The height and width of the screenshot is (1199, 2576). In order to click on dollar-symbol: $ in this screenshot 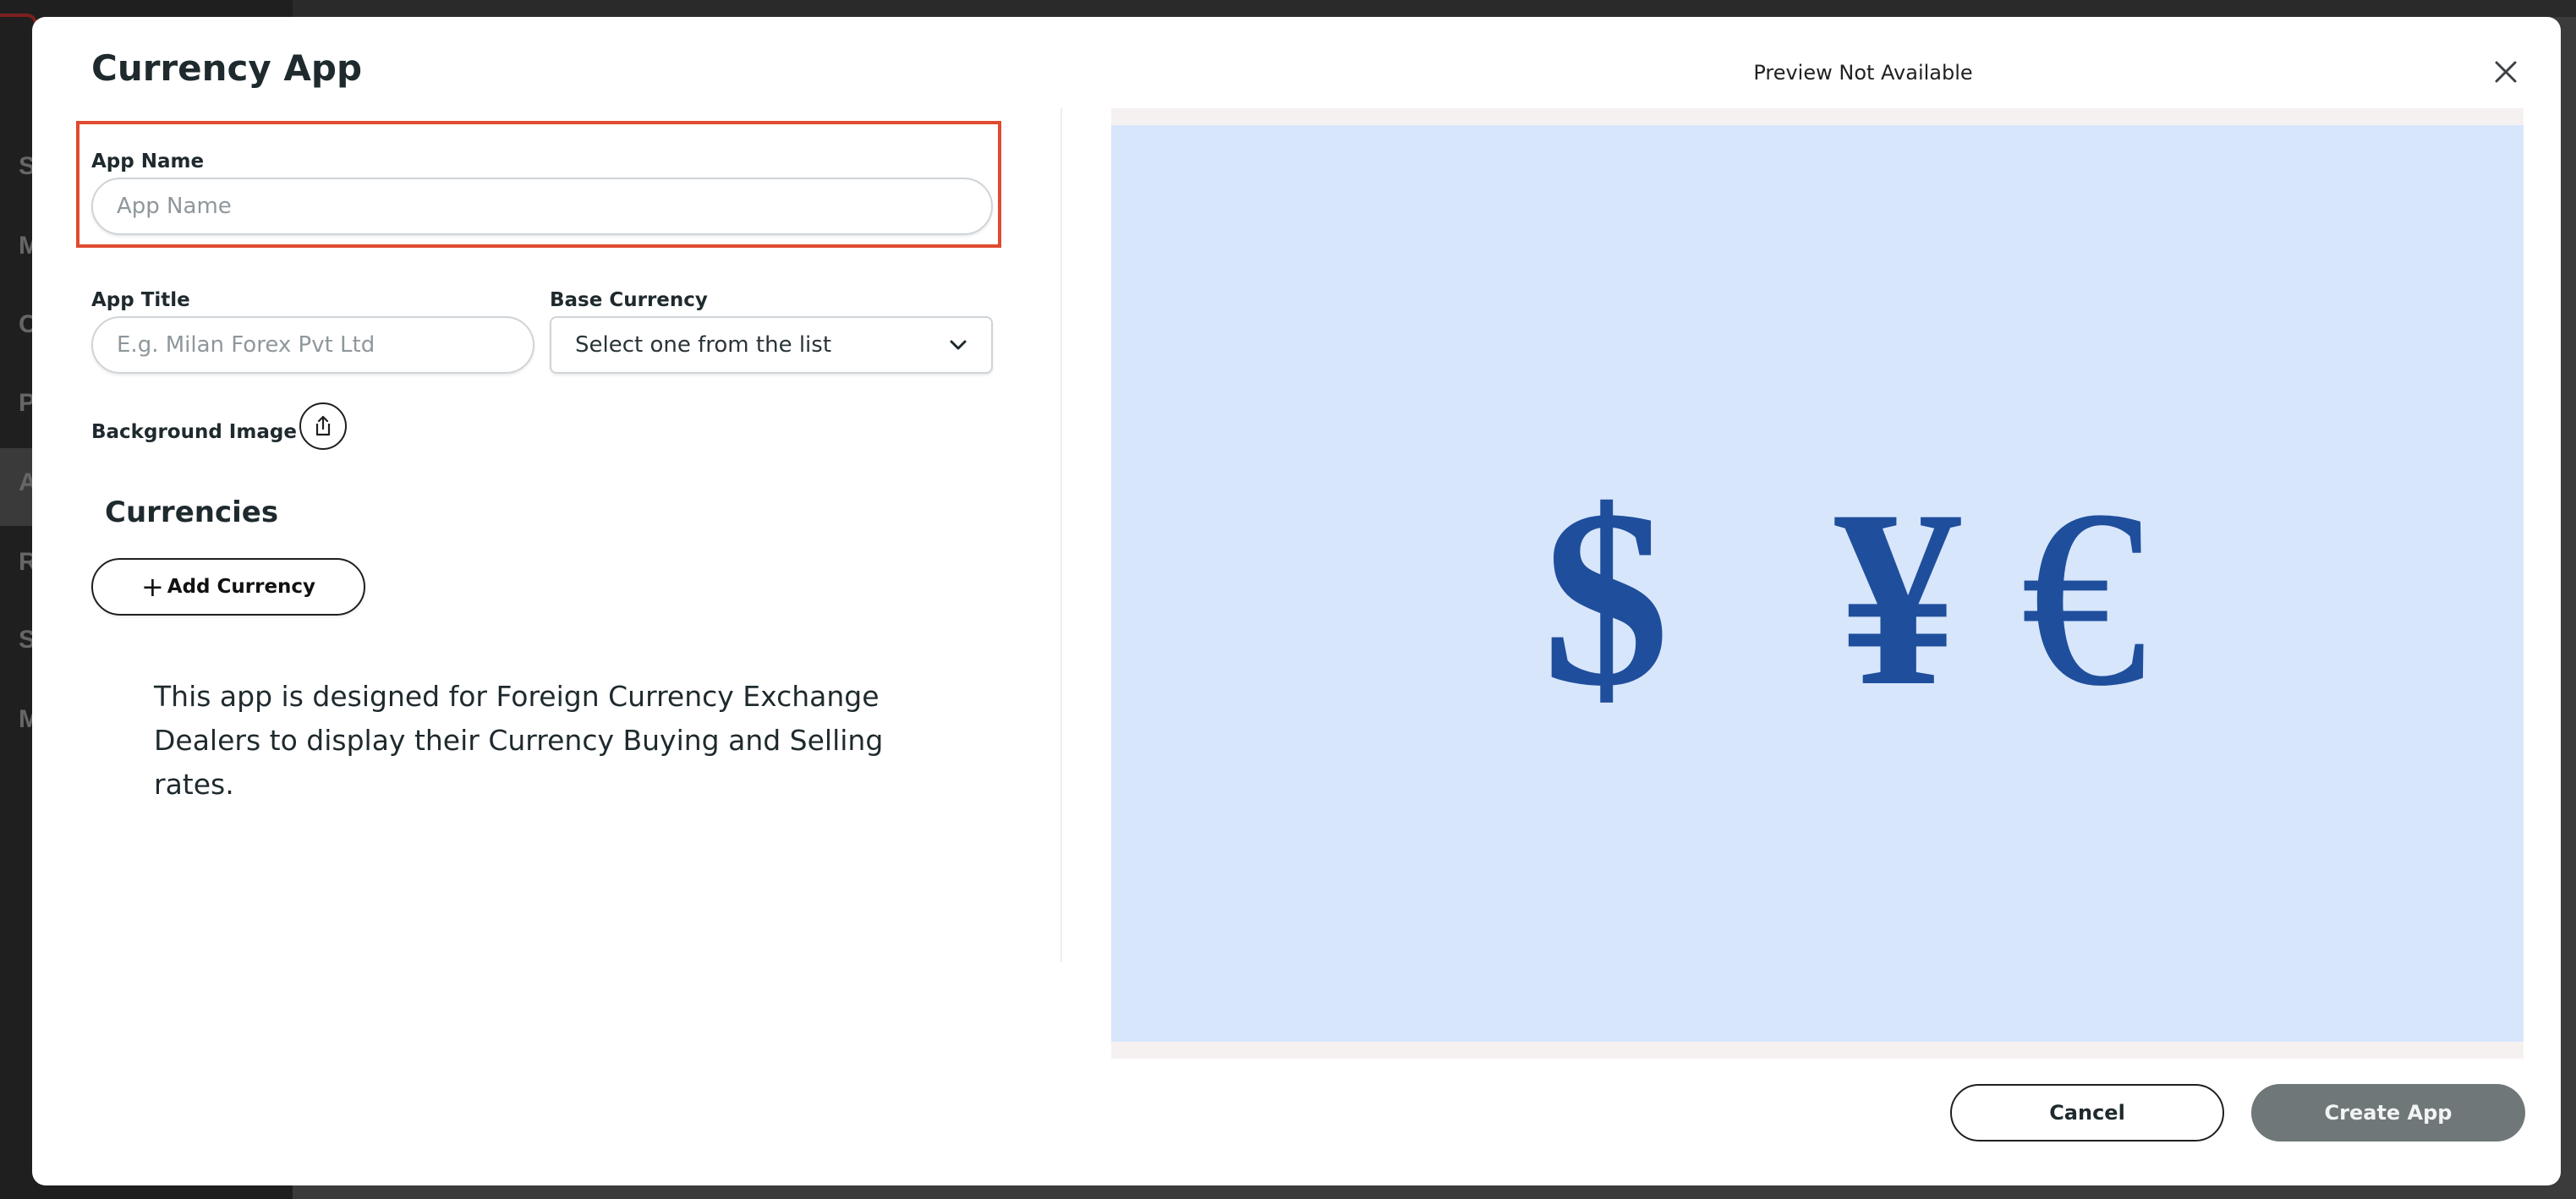, I will do `click(1606, 597)`.